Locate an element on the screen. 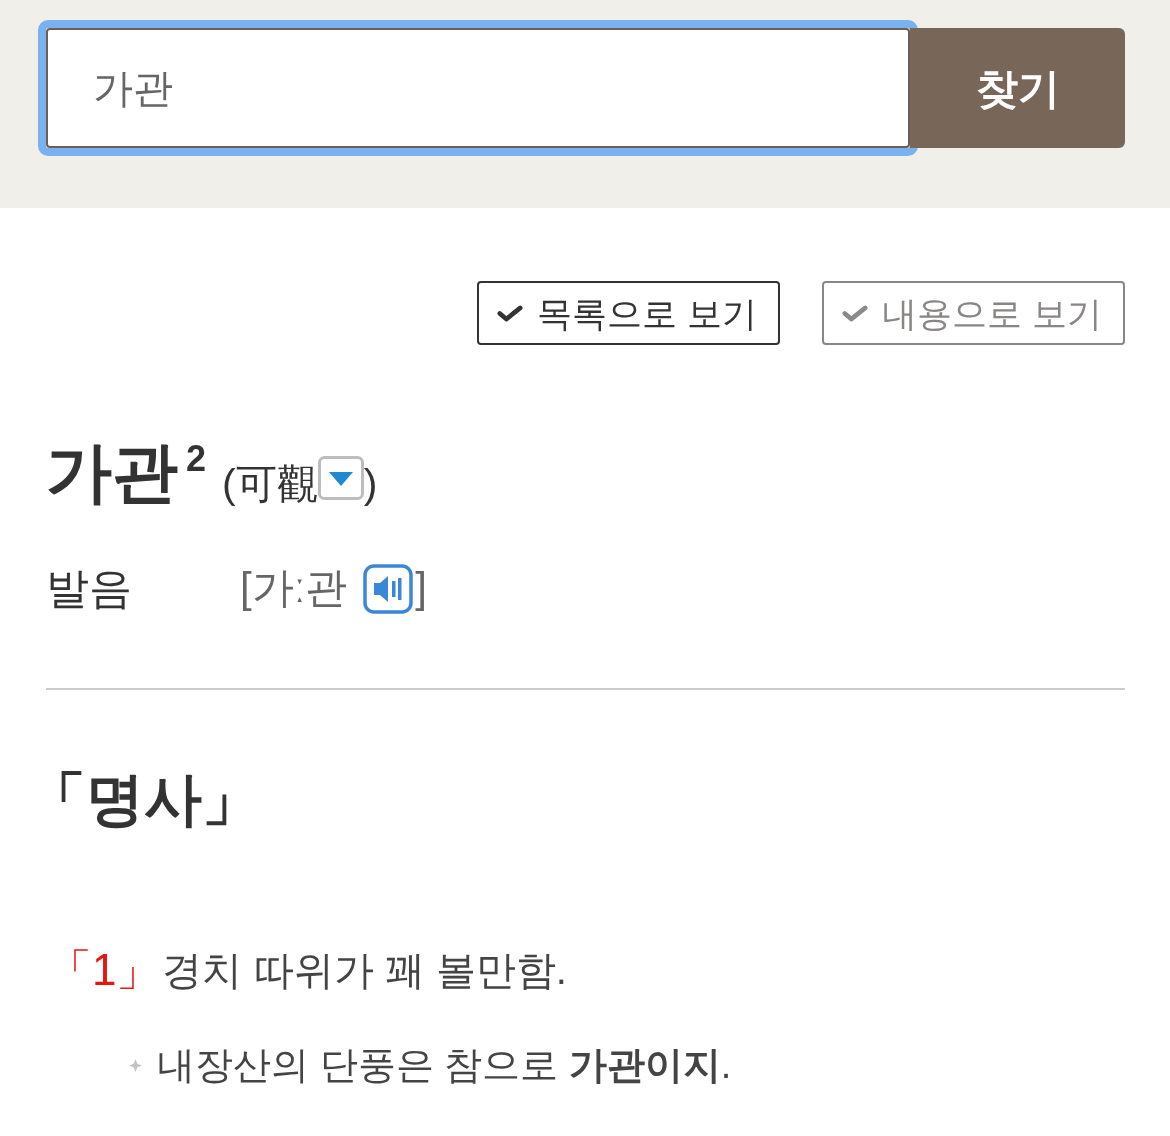  paren-close: ) is located at coordinates (370, 484).